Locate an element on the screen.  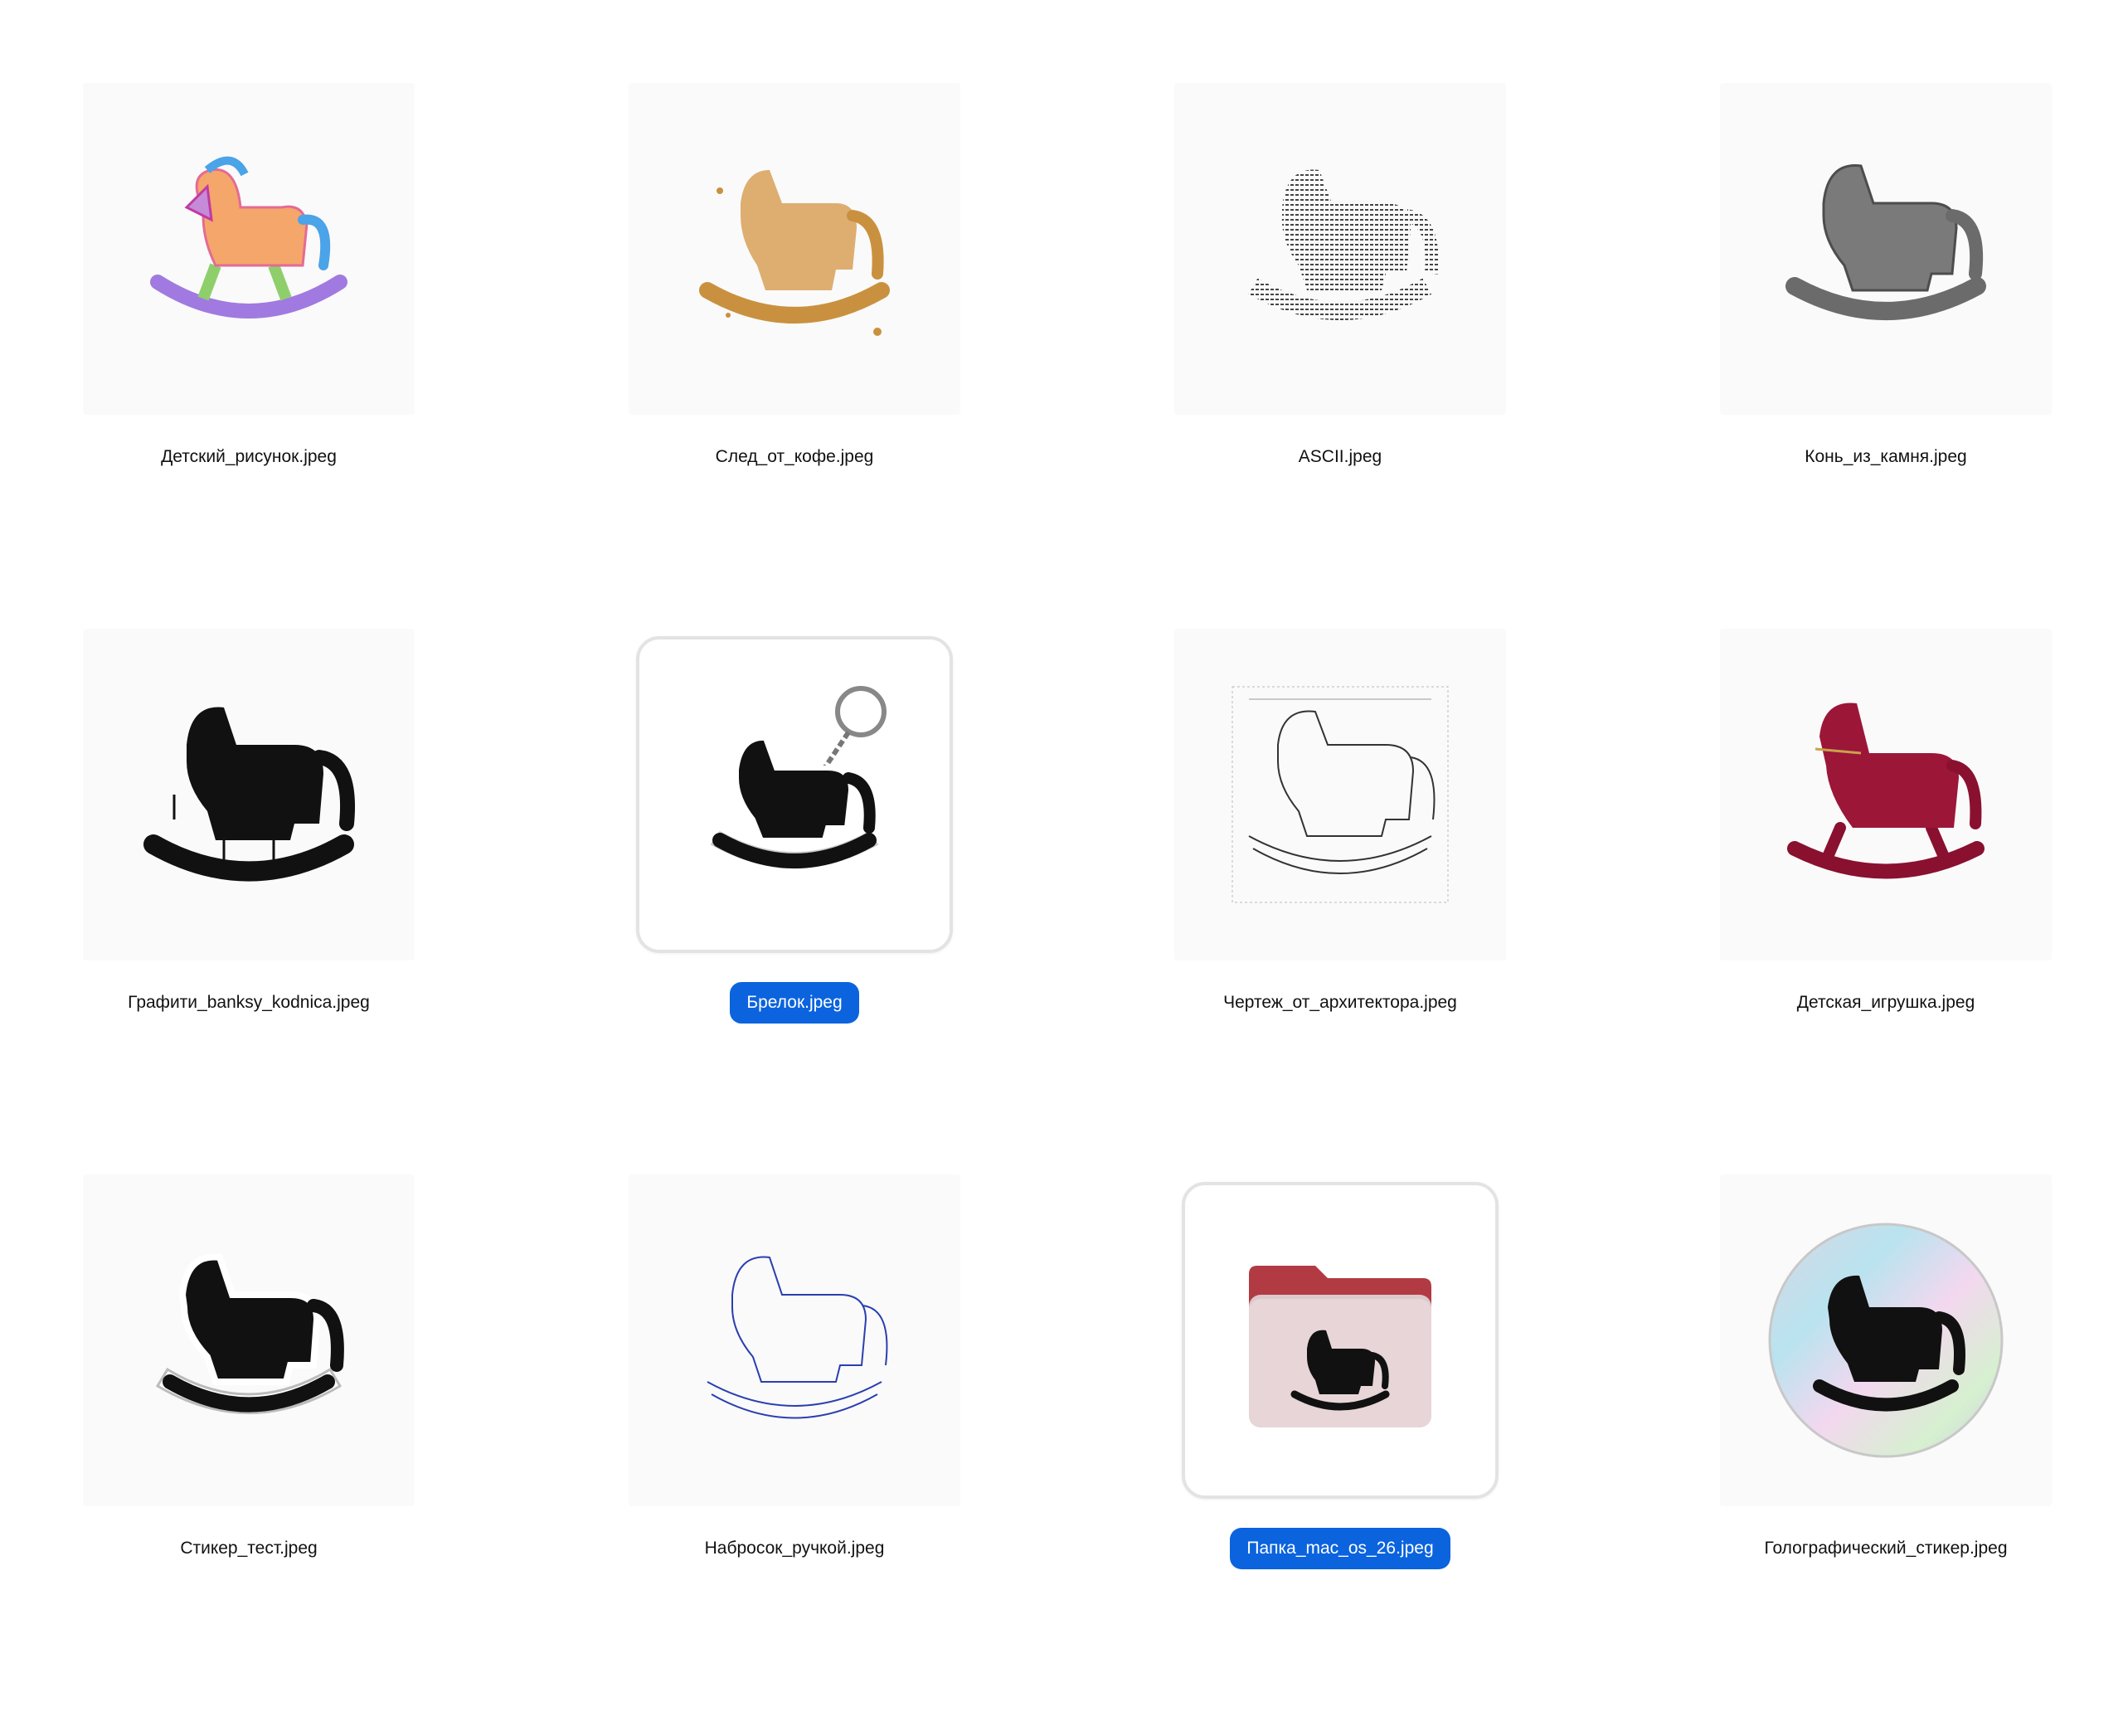
file-item-velvet-toy: Детская_игрушка.jpeg is located at coordinates (1886, 877).